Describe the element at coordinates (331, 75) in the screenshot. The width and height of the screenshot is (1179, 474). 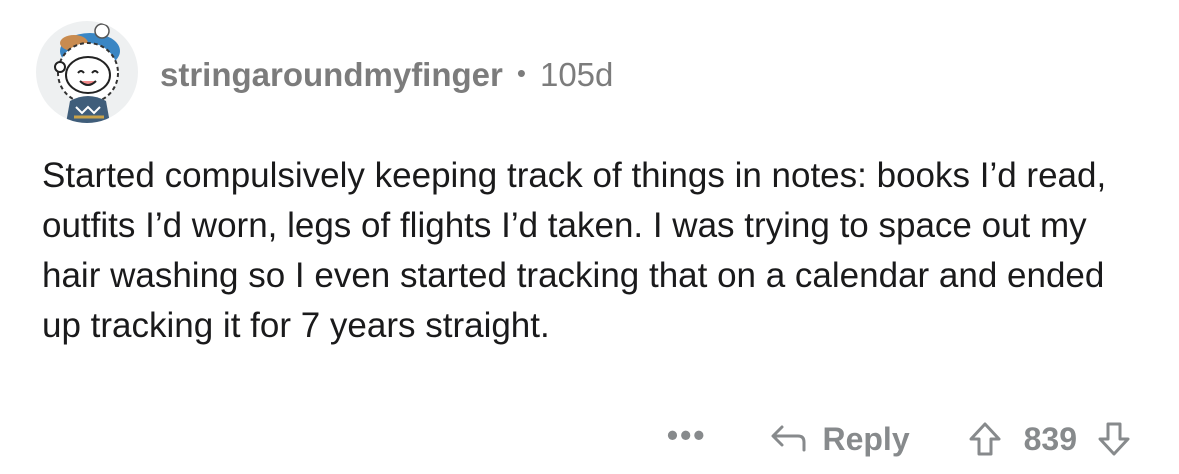
I see `username-link: stringaroundmyfinger` at that location.